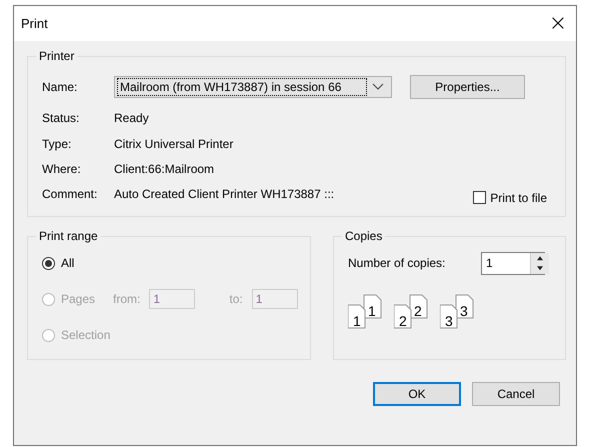  Describe the element at coordinates (516, 394) in the screenshot. I see `cancel-button: Cancel` at that location.